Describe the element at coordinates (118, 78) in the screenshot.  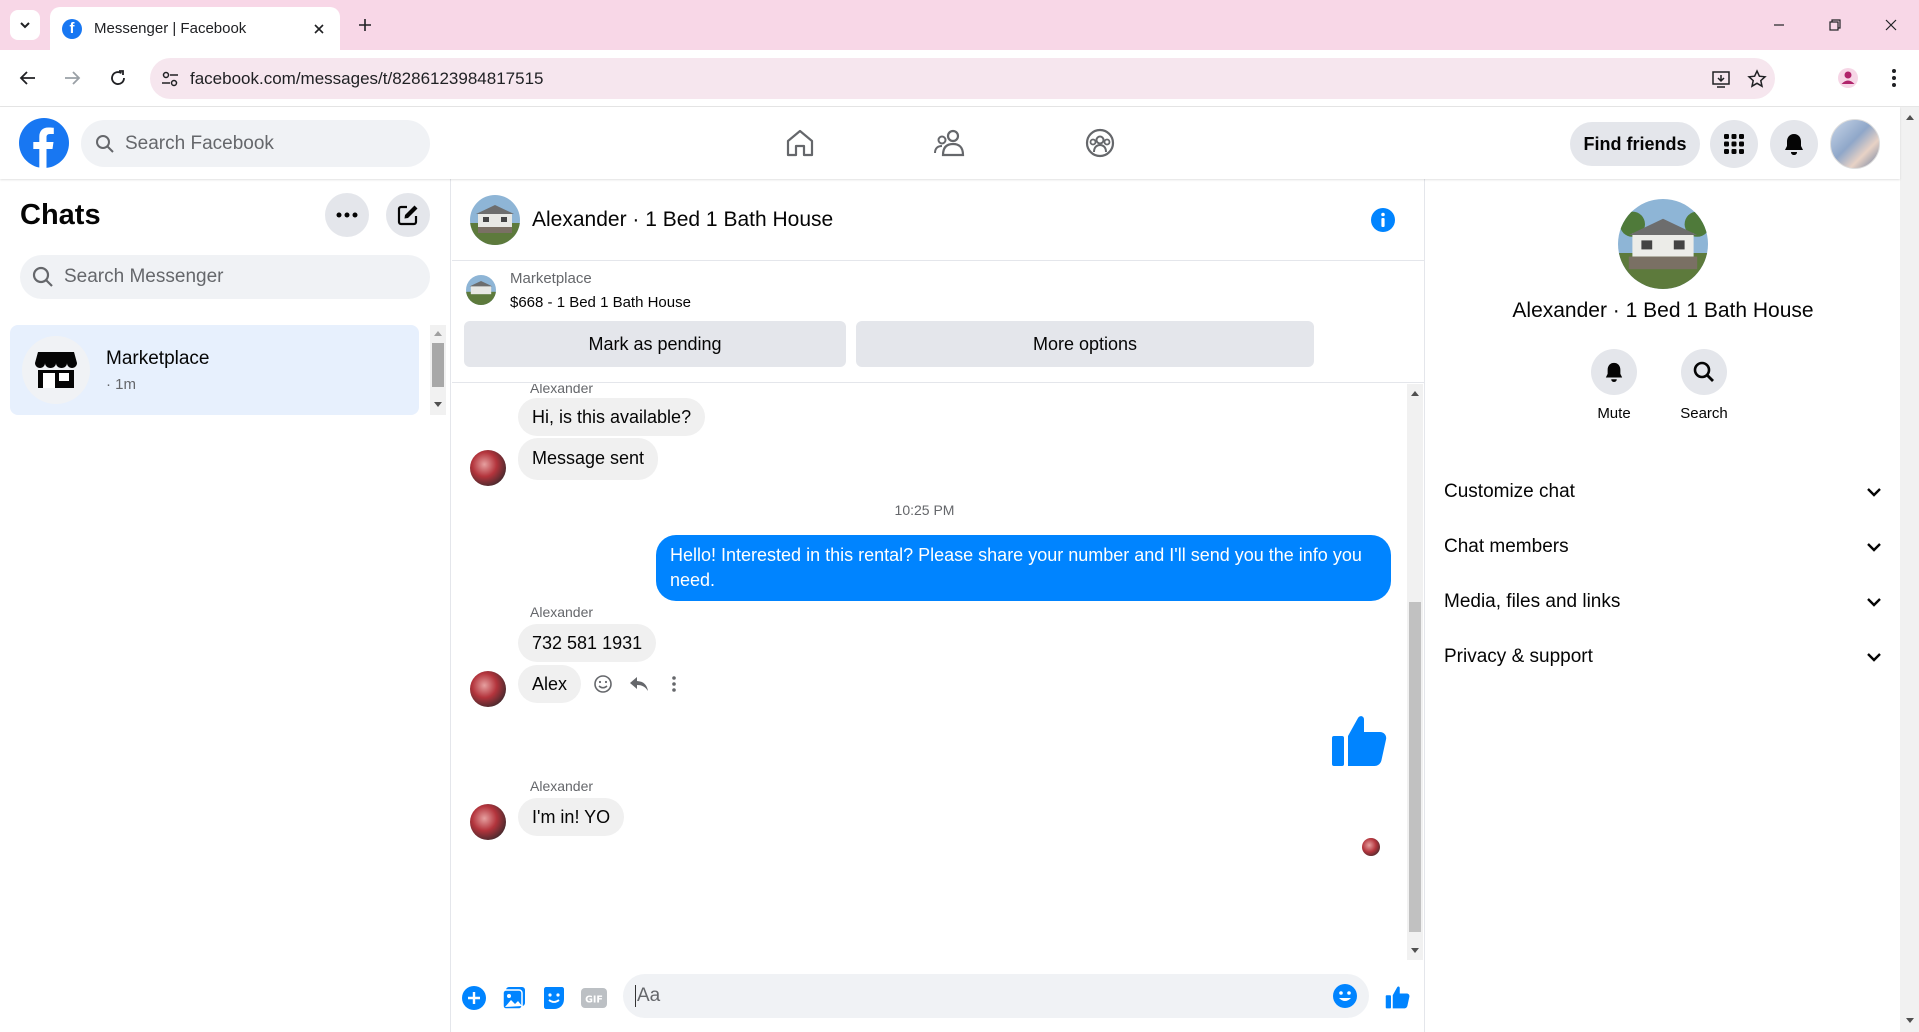
I see `reload-icon` at that location.